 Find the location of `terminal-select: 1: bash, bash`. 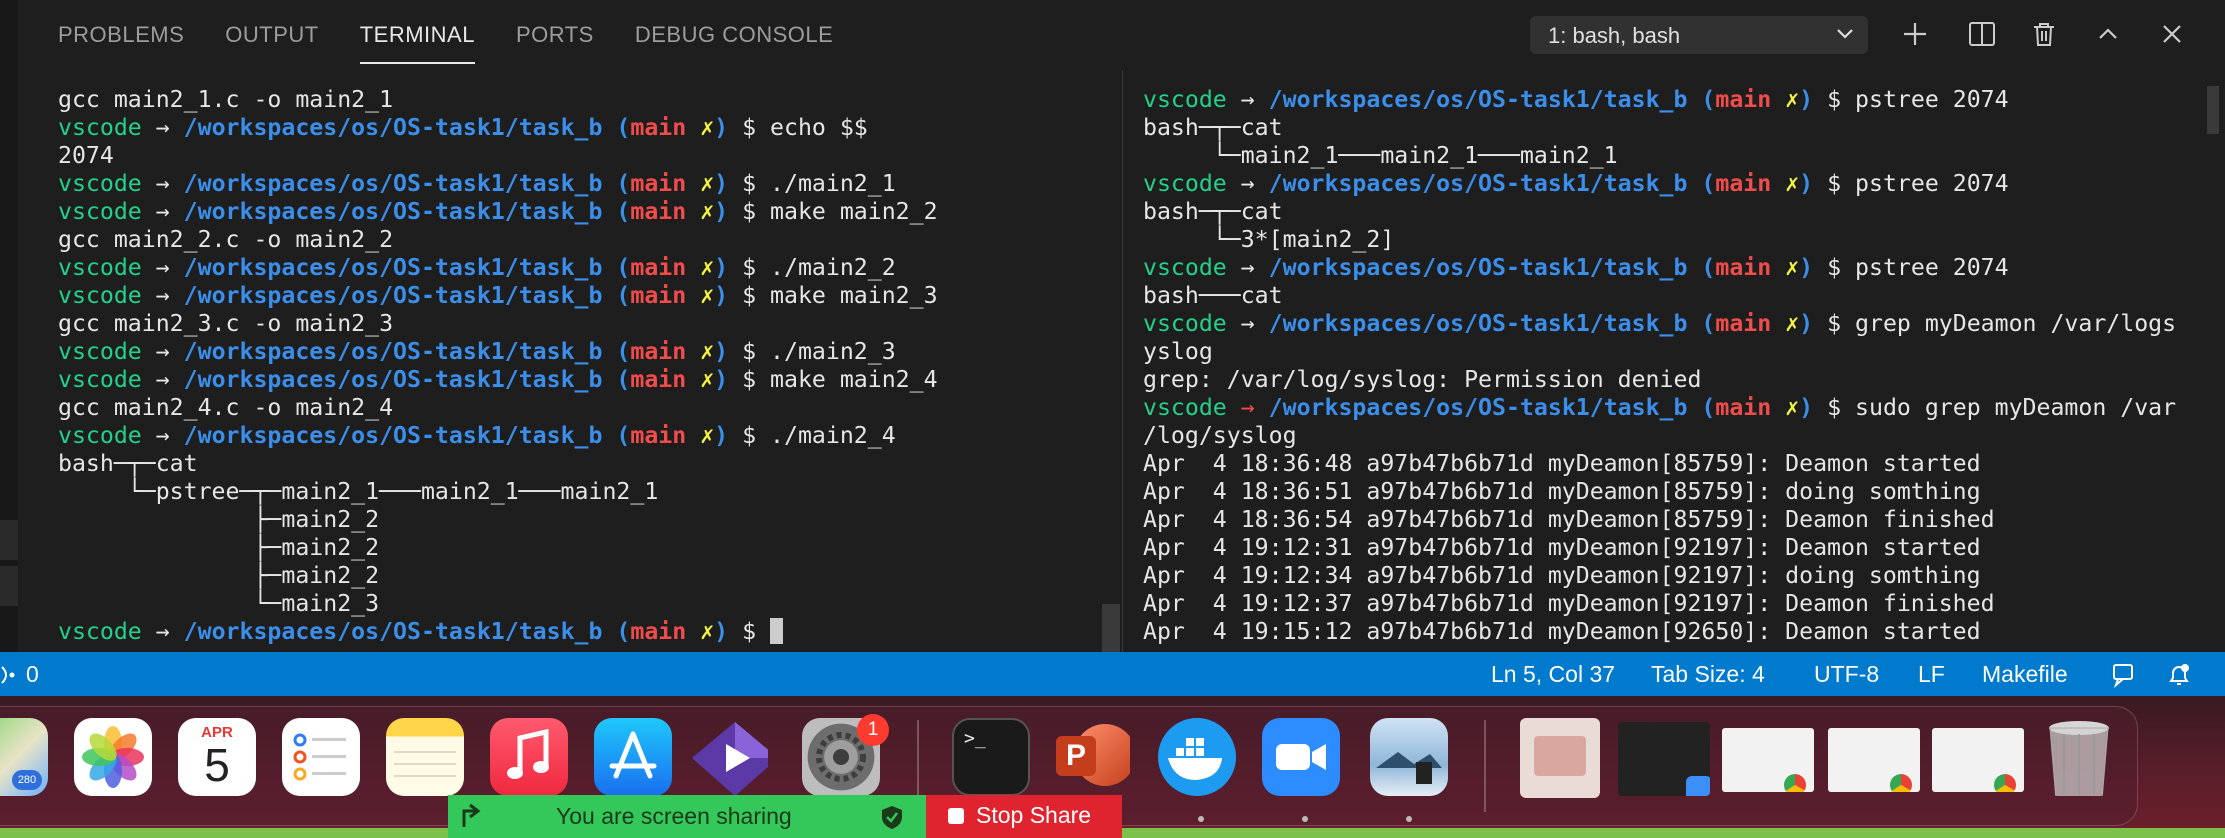

terminal-select: 1: bash, bash is located at coordinates (1699, 35).